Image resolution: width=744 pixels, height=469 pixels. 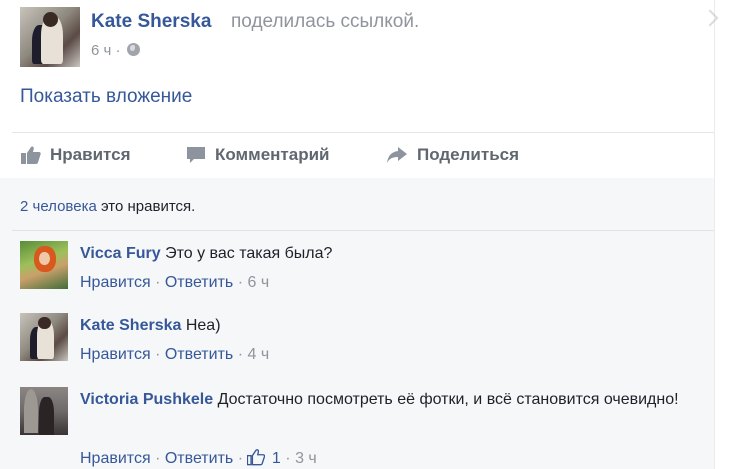 I want to click on comment-button: Комментарий, so click(x=257, y=155).